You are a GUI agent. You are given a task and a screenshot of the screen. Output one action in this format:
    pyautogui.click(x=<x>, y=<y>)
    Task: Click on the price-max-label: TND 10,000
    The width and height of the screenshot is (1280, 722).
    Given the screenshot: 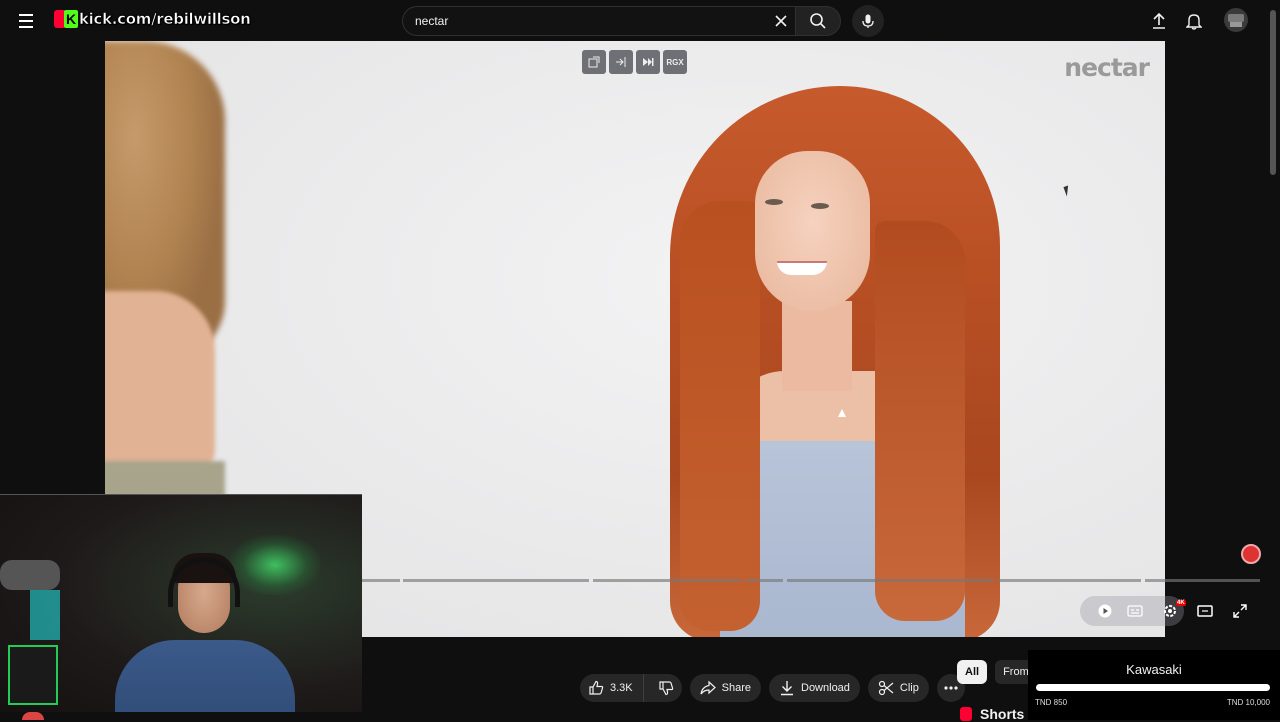 What is the action you would take?
    pyautogui.click(x=1248, y=702)
    